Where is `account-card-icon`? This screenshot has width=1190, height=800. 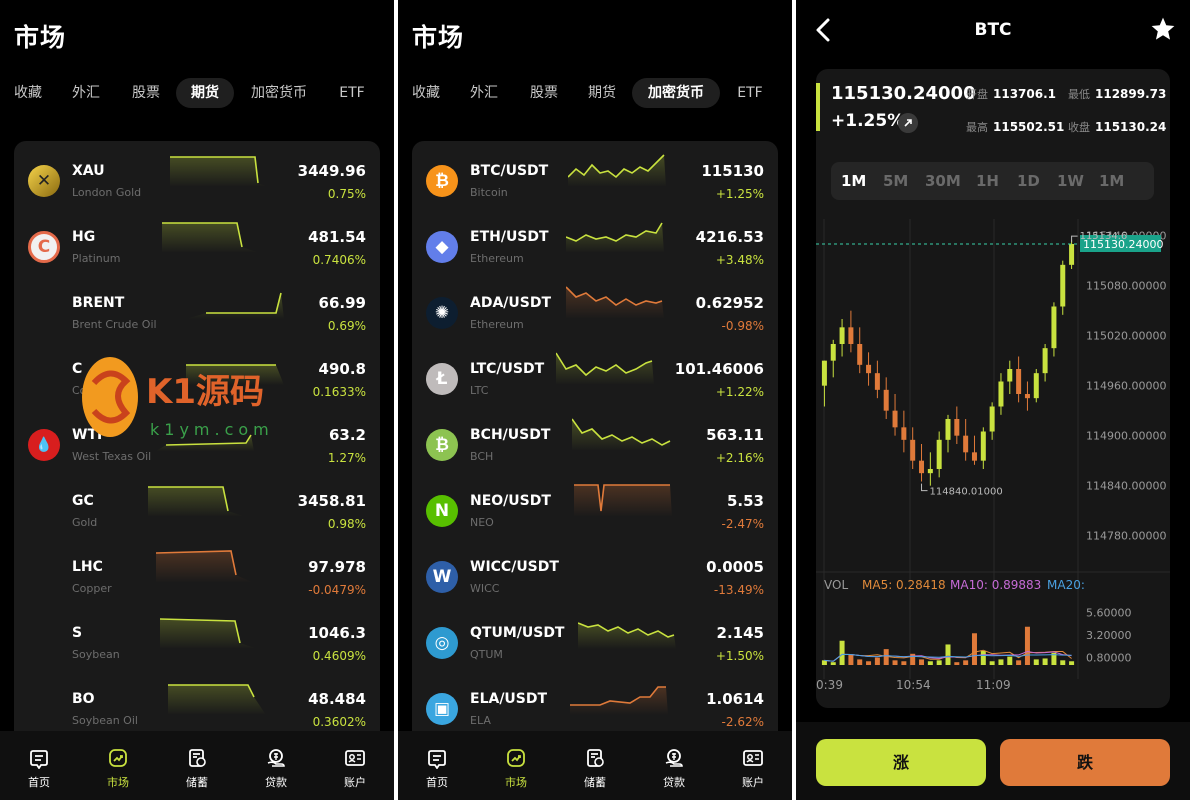
account-card-icon is located at coordinates (355, 758).